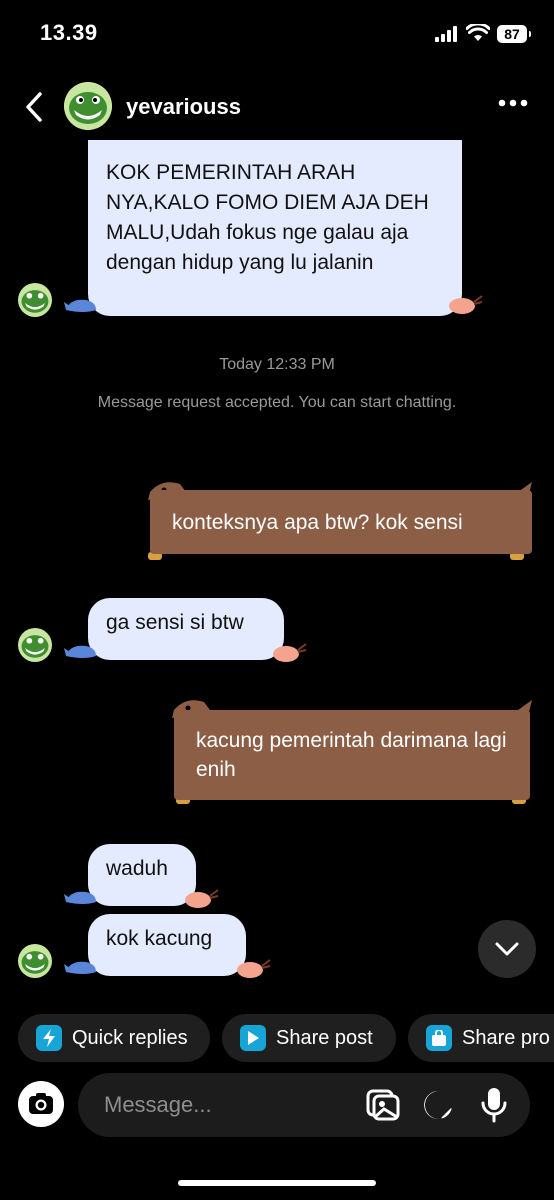  Describe the element at coordinates (137, 868) in the screenshot. I see `message-text: waduh` at that location.